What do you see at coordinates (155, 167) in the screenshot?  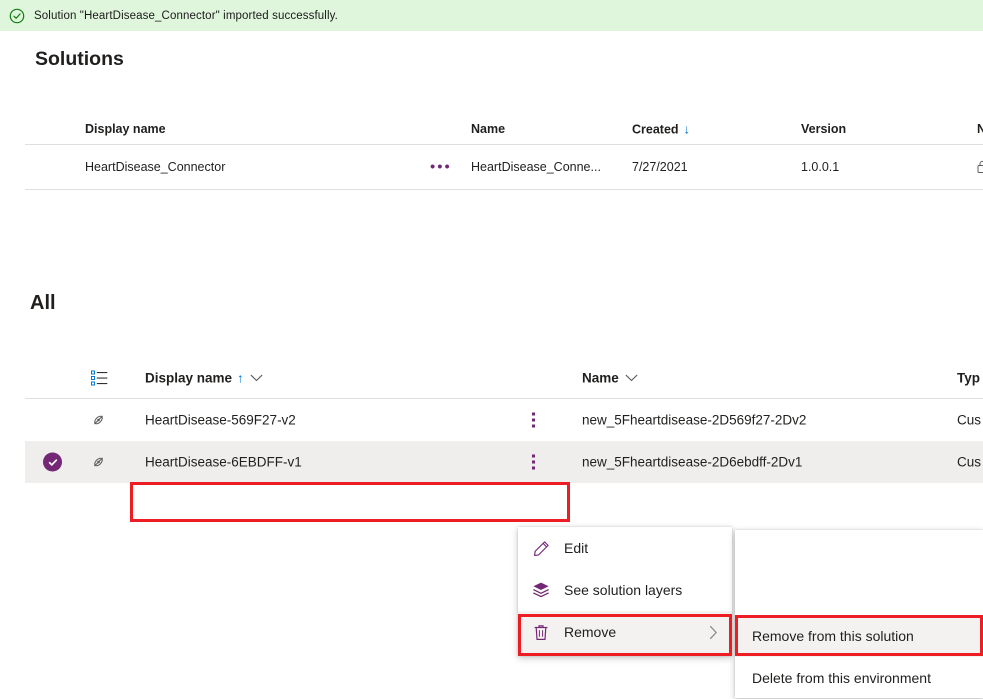 I see `solutions-row-display-name: HeartDisease_Connector` at bounding box center [155, 167].